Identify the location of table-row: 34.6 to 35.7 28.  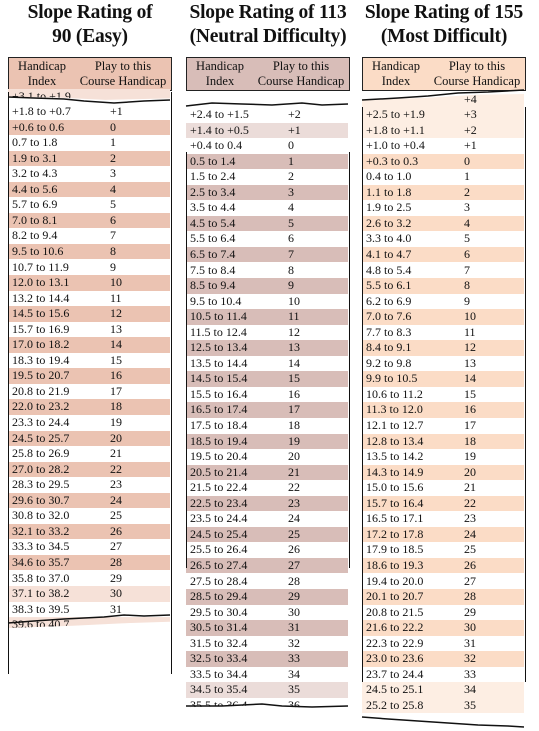
(89, 562).